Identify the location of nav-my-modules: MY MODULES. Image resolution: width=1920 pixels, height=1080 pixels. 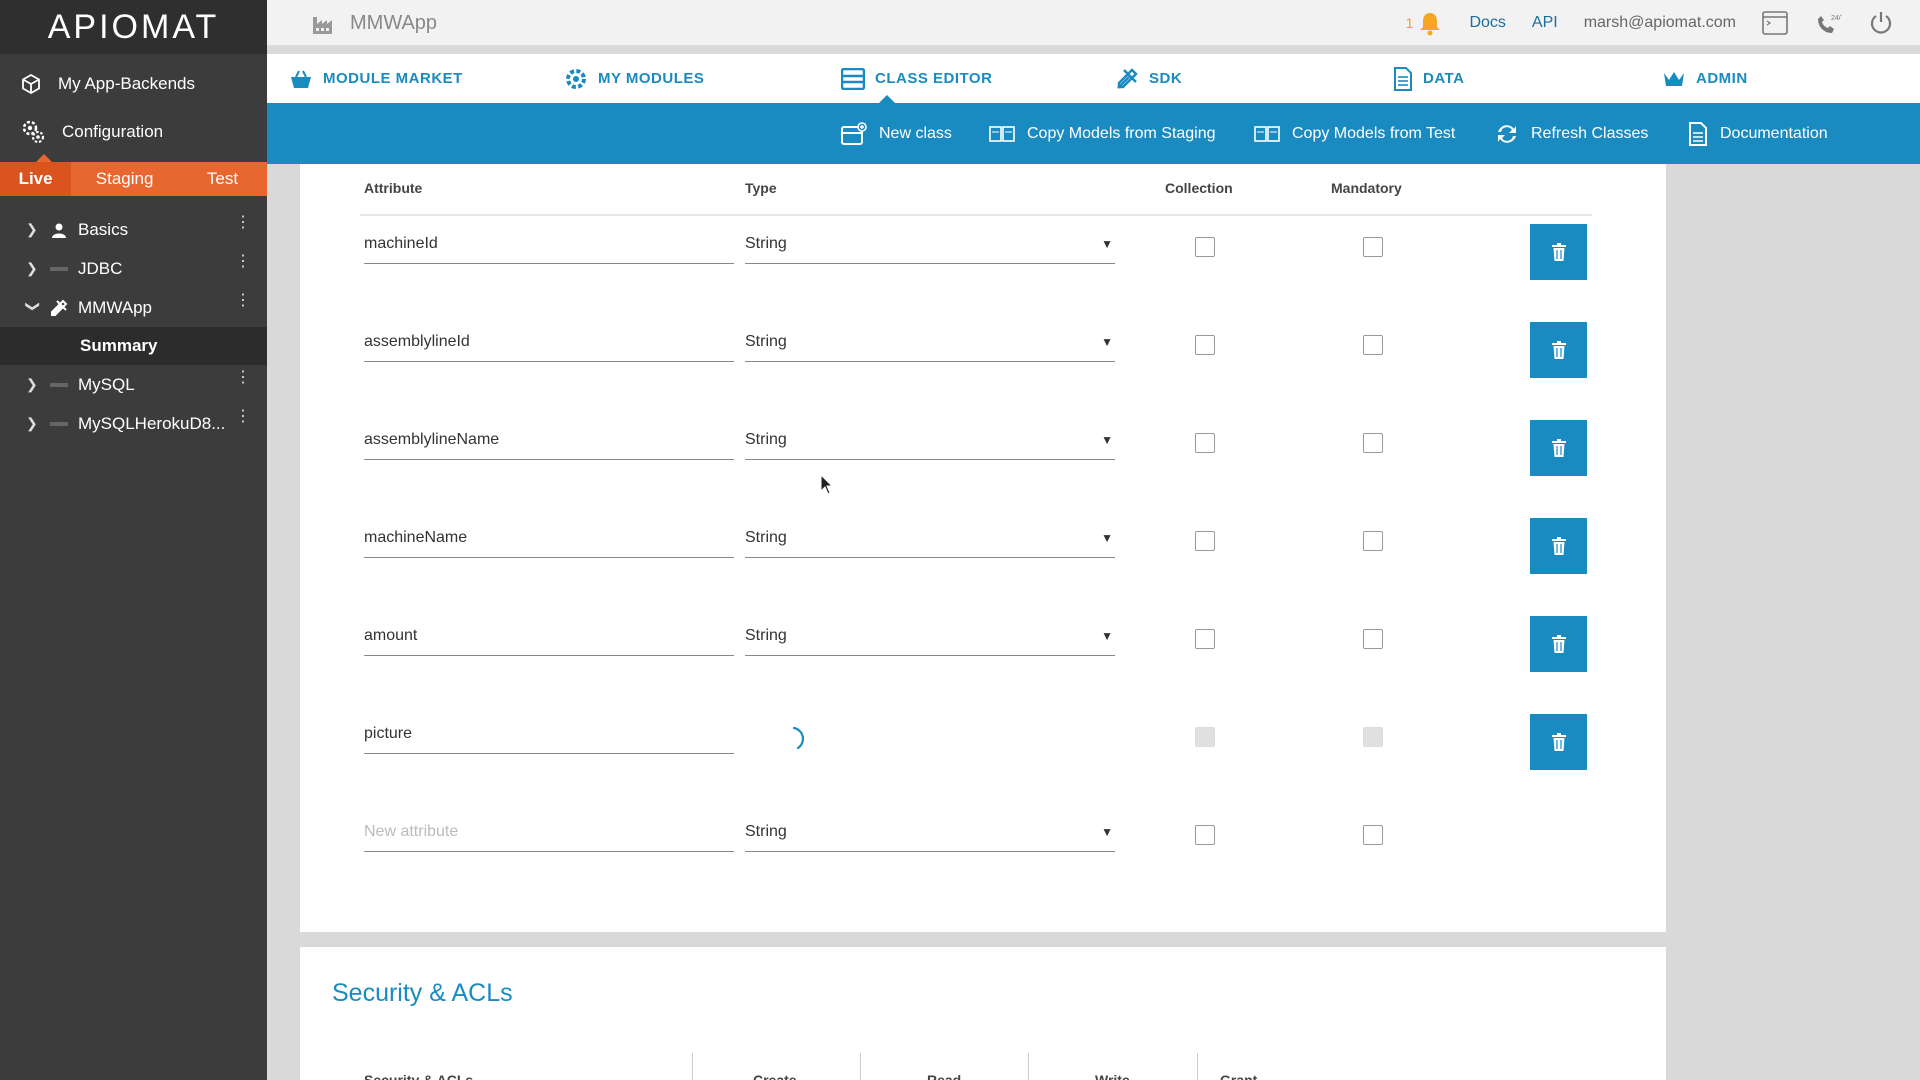
(634, 78).